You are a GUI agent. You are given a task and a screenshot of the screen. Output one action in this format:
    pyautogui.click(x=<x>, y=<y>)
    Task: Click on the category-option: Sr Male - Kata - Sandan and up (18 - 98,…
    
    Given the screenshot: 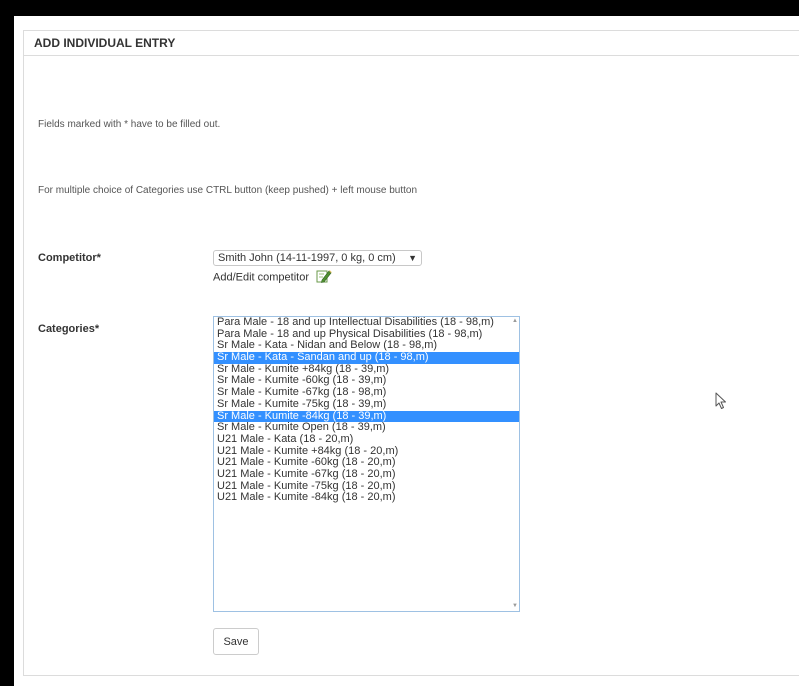 What is the action you would take?
    pyautogui.click(x=366, y=358)
    